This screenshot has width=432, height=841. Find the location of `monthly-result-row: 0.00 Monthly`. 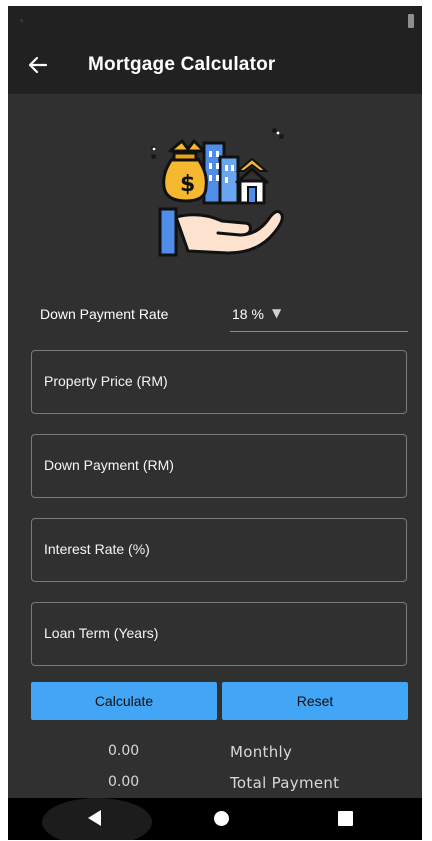

monthly-result-row: 0.00 Monthly is located at coordinates (215, 755).